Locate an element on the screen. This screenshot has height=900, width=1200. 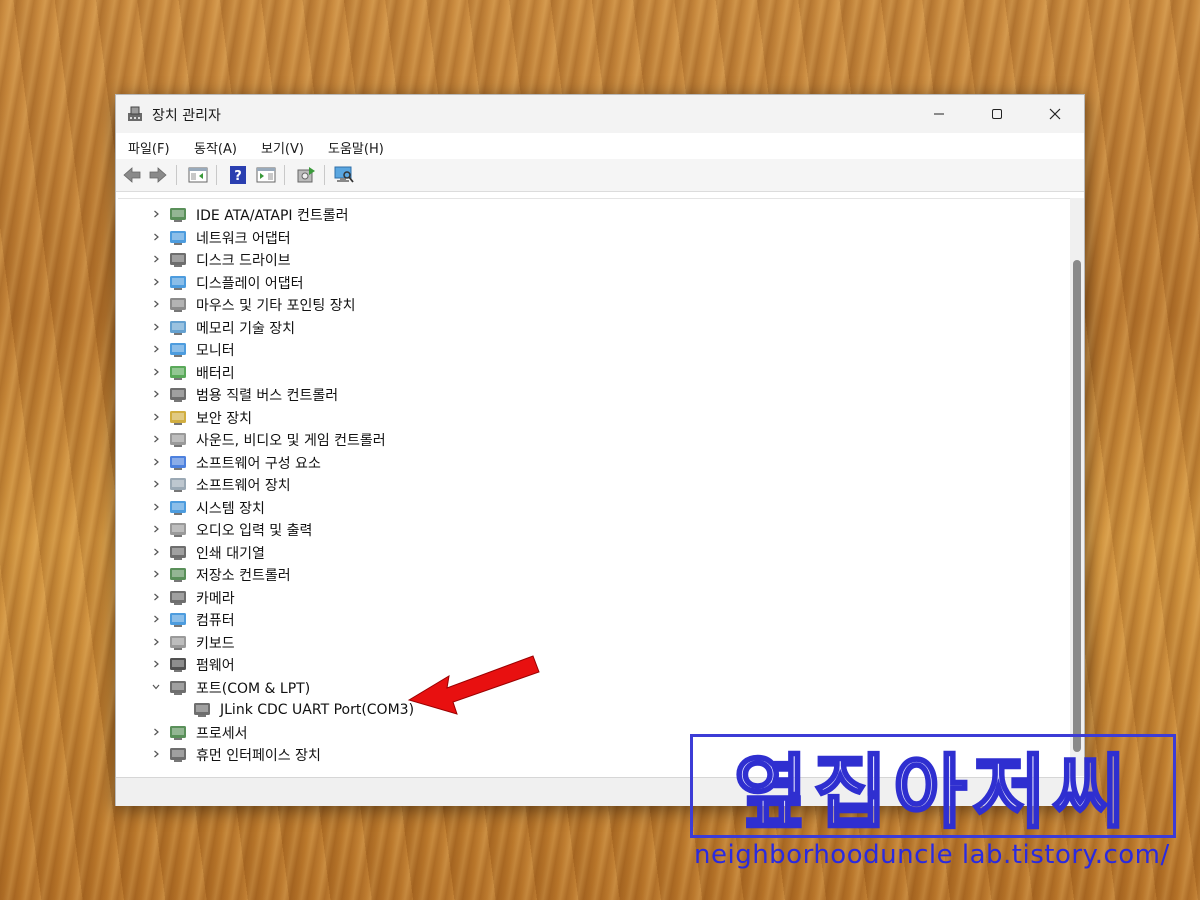
tree-item-label: 포트(COM & LPT) is located at coordinates (253, 688).